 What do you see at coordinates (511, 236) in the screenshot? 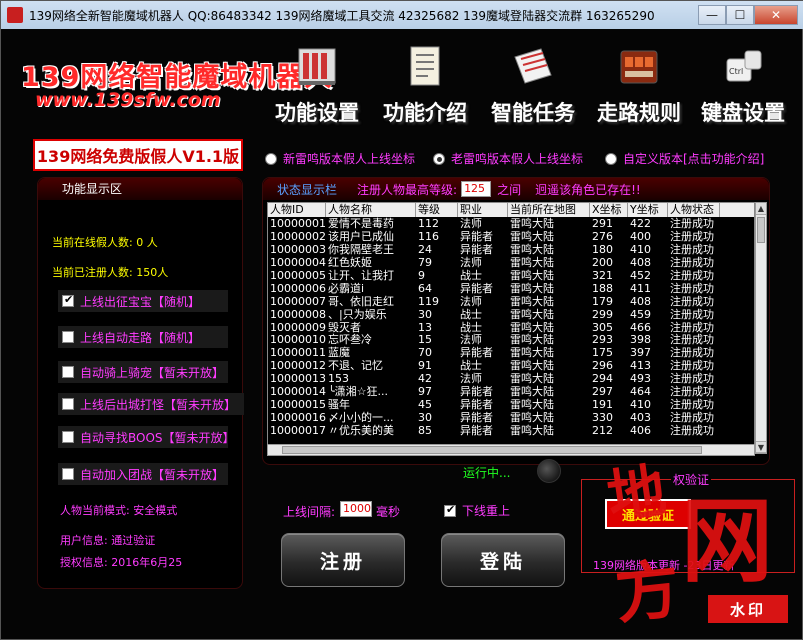
I see `table-row: 10000002 该用户已成仙 116 异能者 雷鸣大陆 276 400 注册成功` at bounding box center [511, 236].